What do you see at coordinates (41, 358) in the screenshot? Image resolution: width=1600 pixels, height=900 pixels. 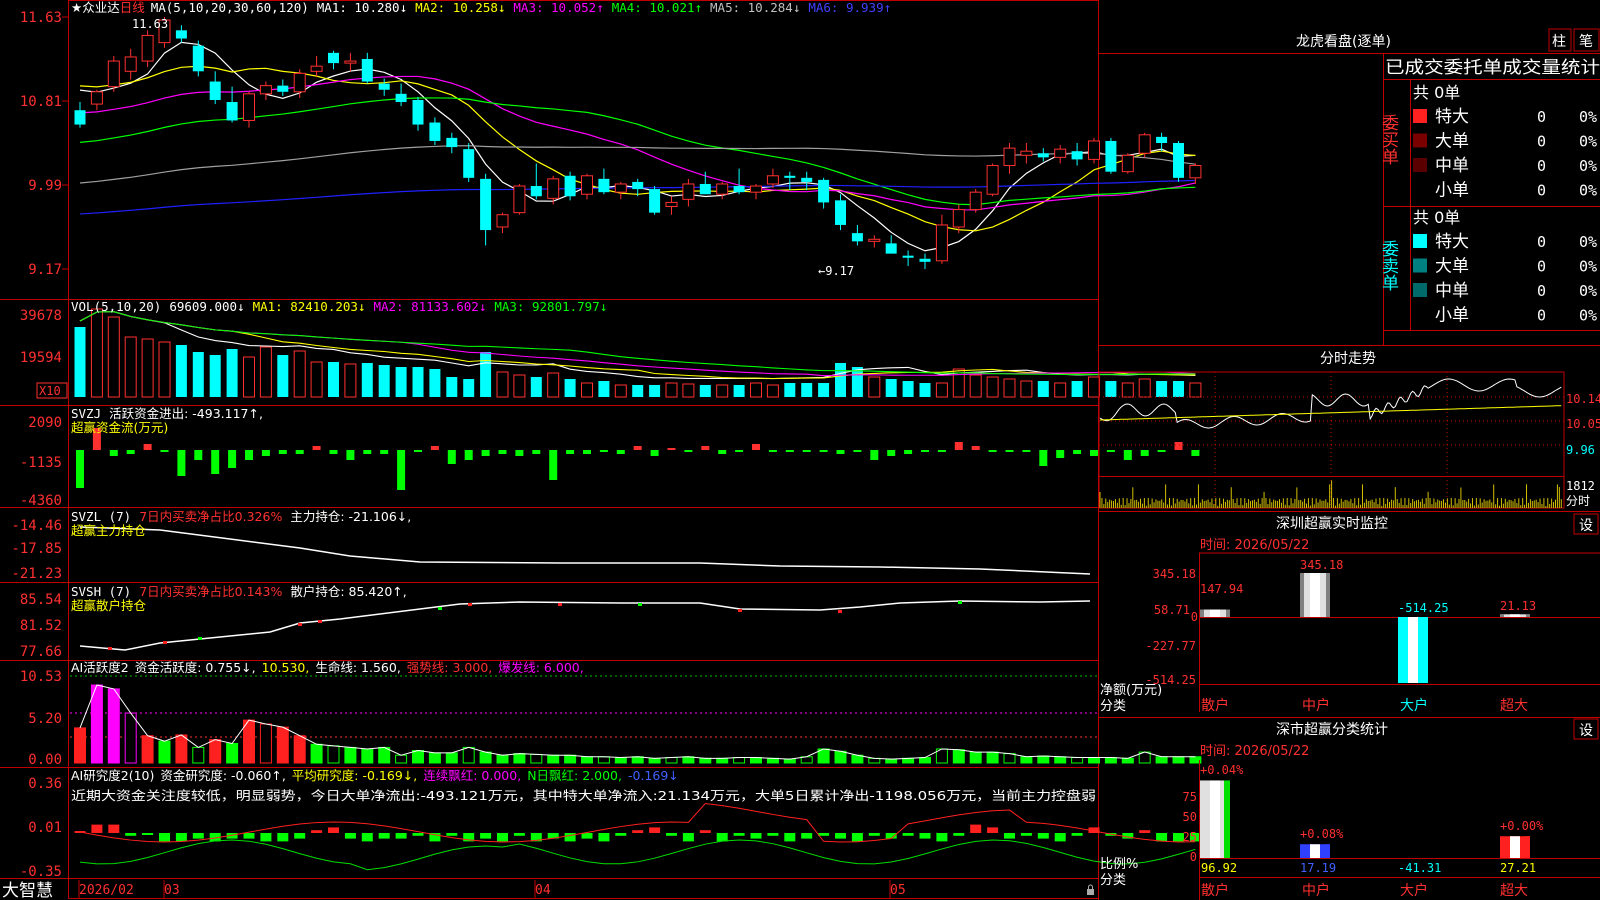 I see `vol-y-tick: 19594` at bounding box center [41, 358].